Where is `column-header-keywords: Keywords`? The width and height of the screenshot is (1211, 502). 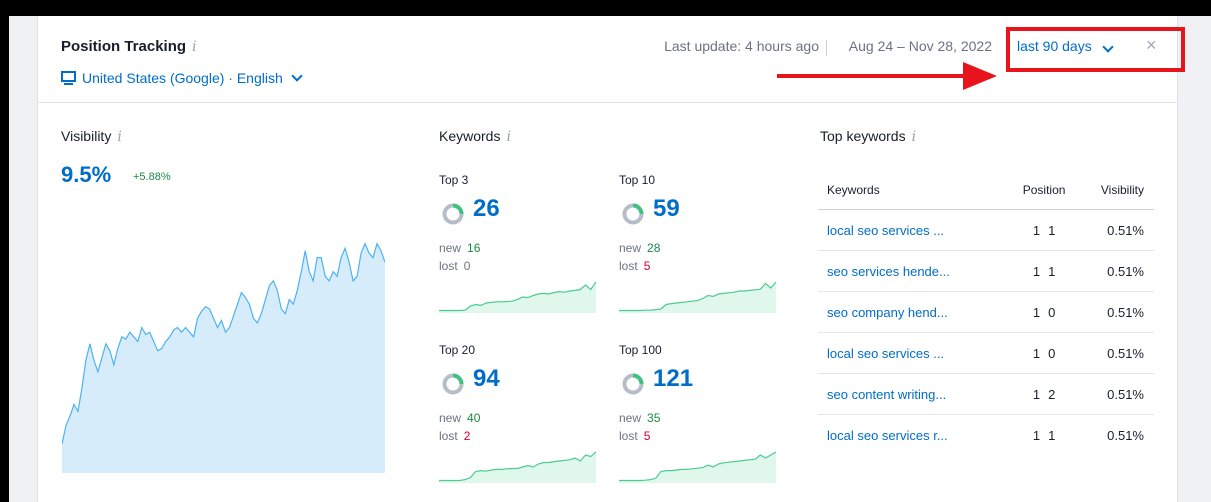 column-header-keywords: Keywords is located at coordinates (915, 190).